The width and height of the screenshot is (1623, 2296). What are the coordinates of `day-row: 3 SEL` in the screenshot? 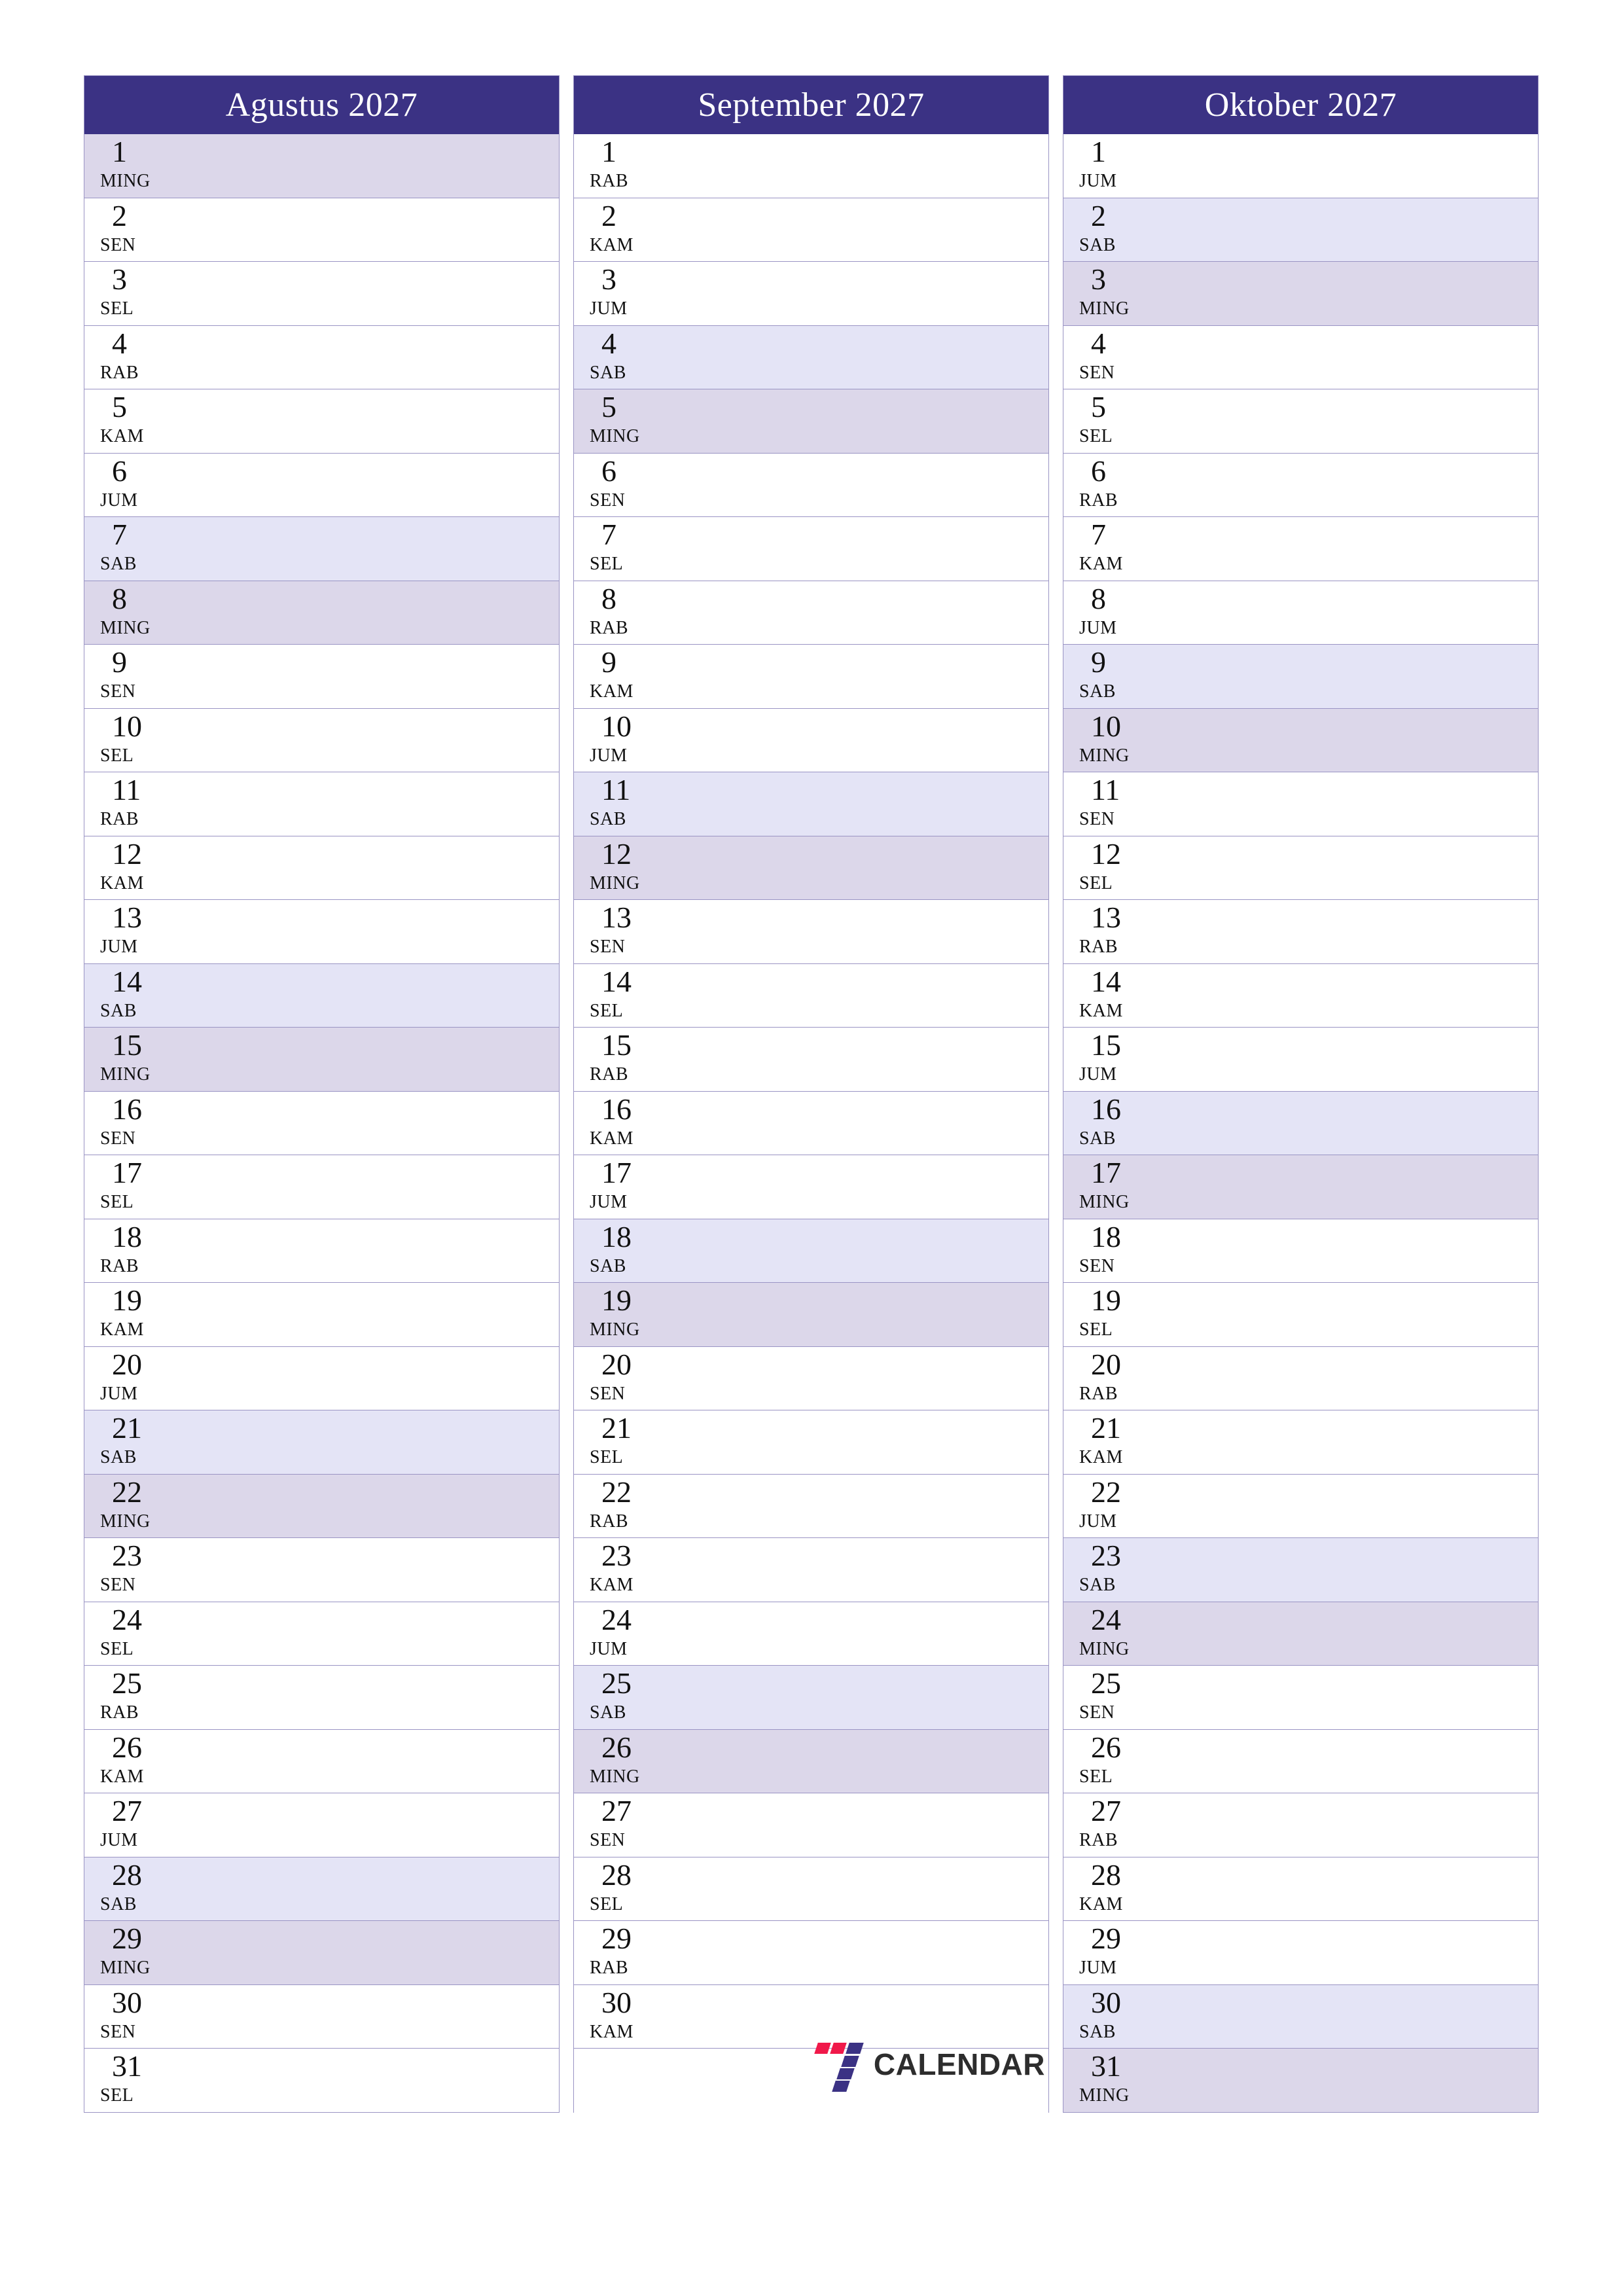 It's located at (321, 294).